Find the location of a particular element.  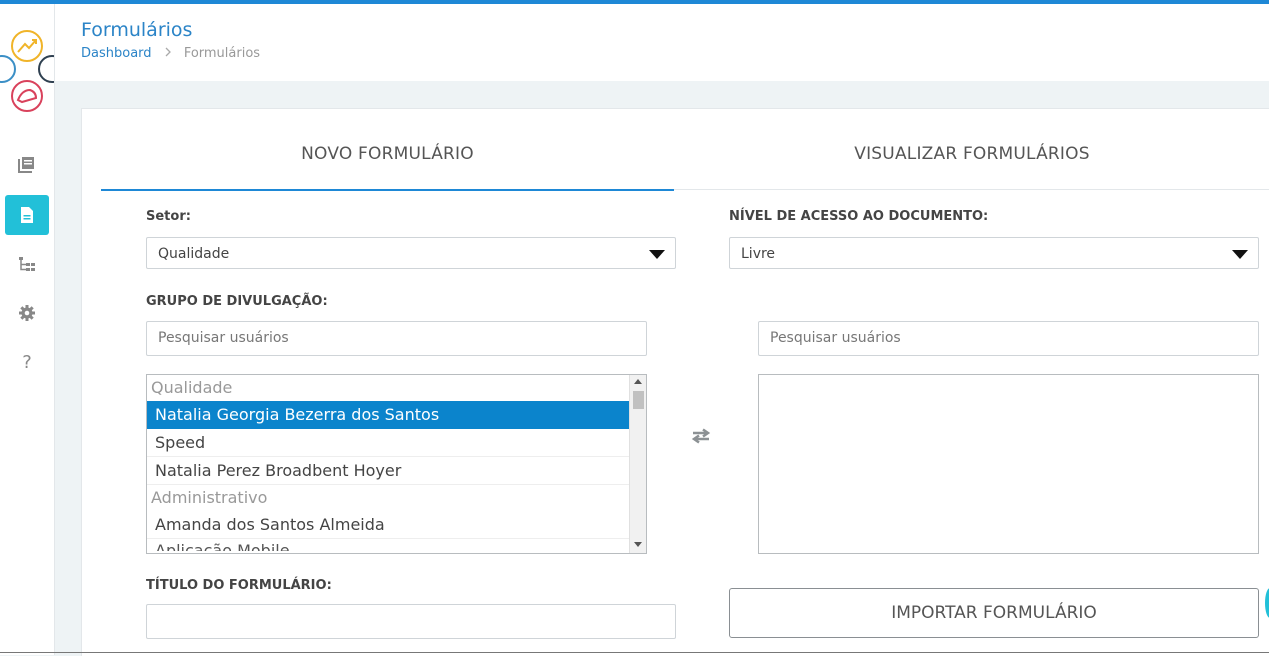

library-icon is located at coordinates (26, 165).